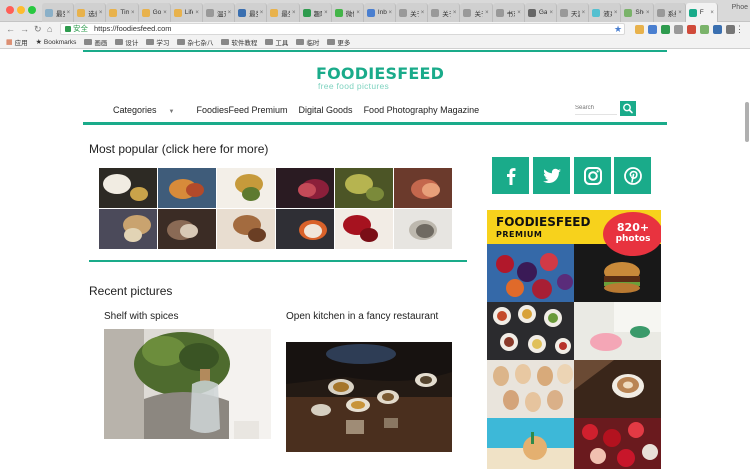 The height and width of the screenshot is (469, 750). What do you see at coordinates (364, 229) in the screenshot?
I see `thumb-cherries-bowl` at bounding box center [364, 229].